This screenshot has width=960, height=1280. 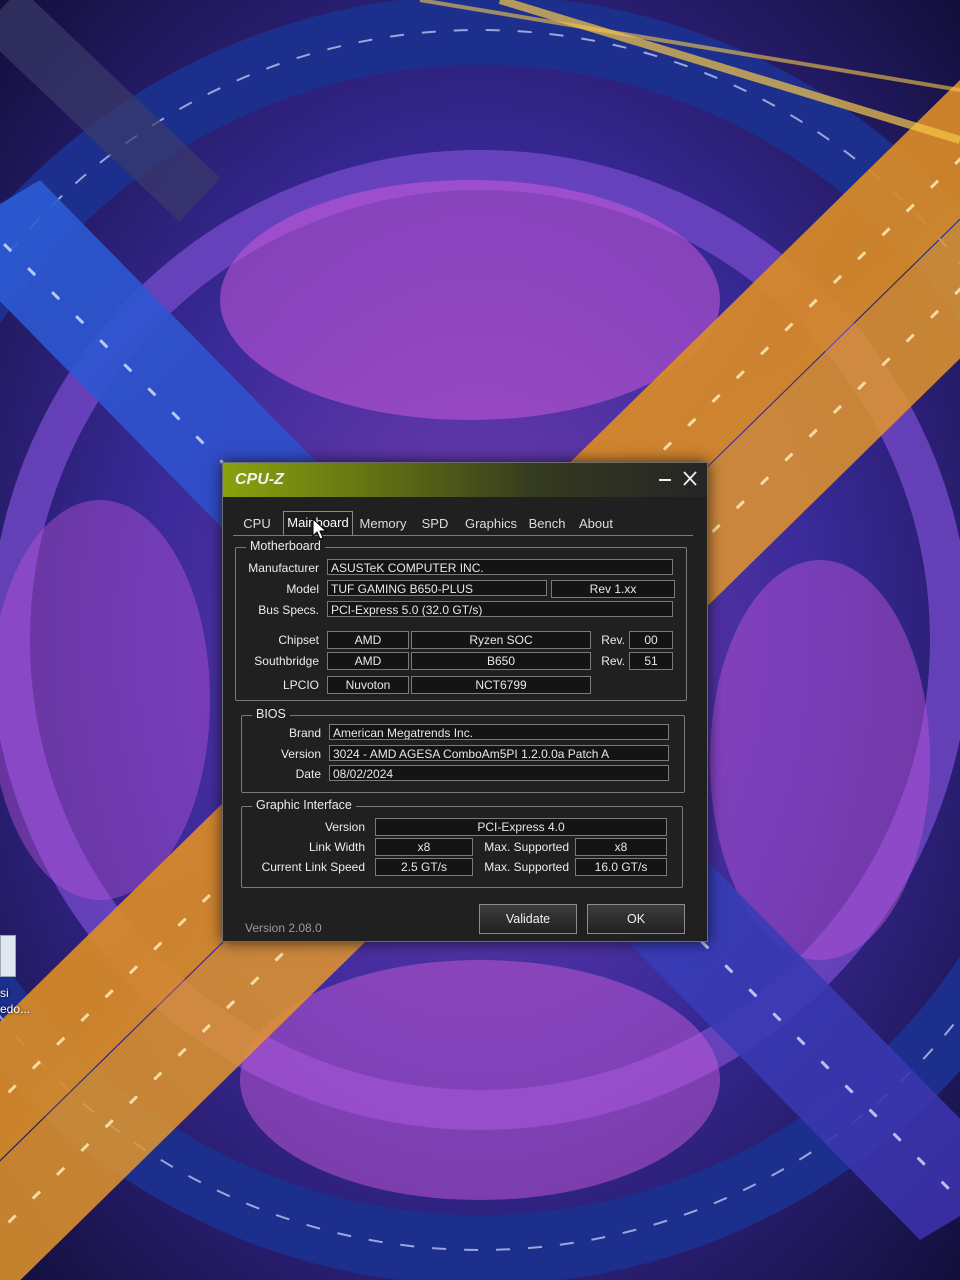 I want to click on link-speed-max-label: Max. Supported, so click(x=526, y=867).